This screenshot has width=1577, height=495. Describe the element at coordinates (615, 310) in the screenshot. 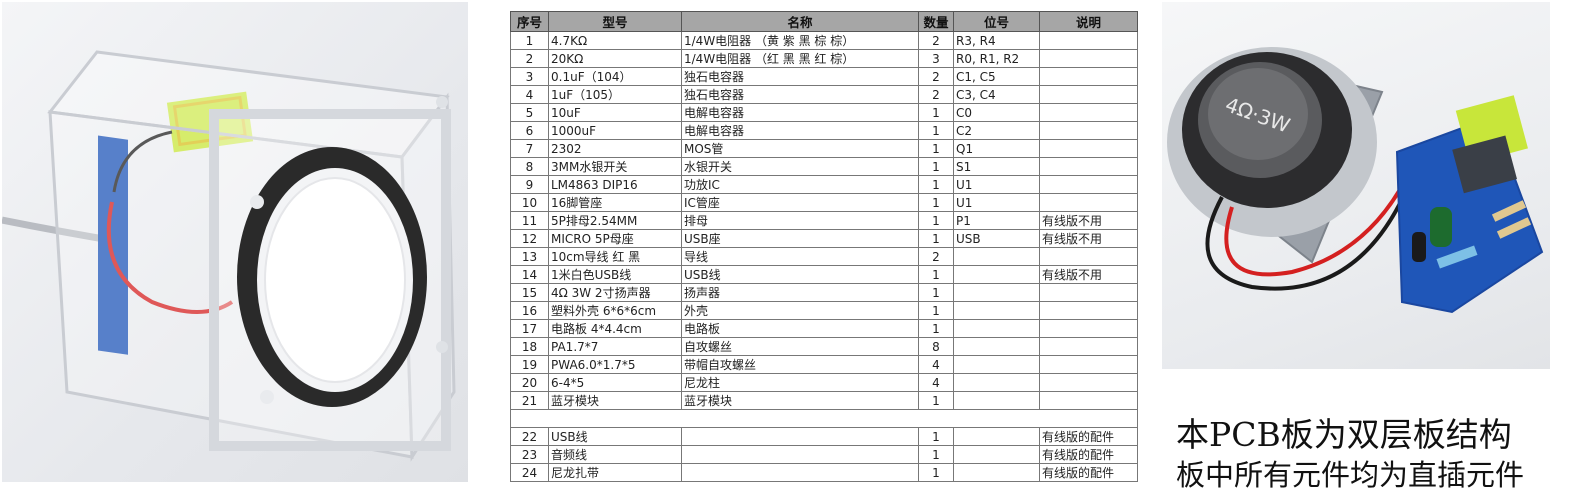

I see `table-cell: 塑料外壳 6*6*6cm` at that location.